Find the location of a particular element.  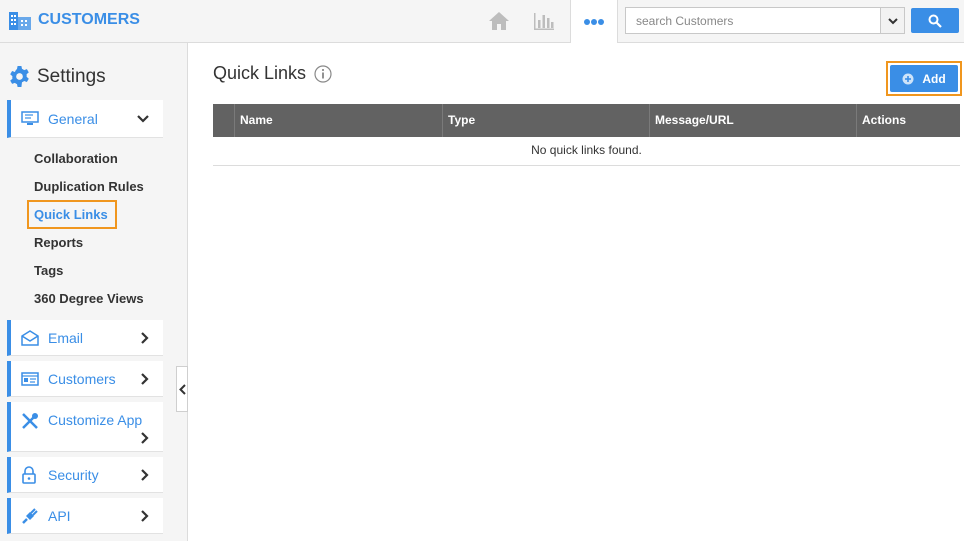

search-icon is located at coordinates (935, 21).